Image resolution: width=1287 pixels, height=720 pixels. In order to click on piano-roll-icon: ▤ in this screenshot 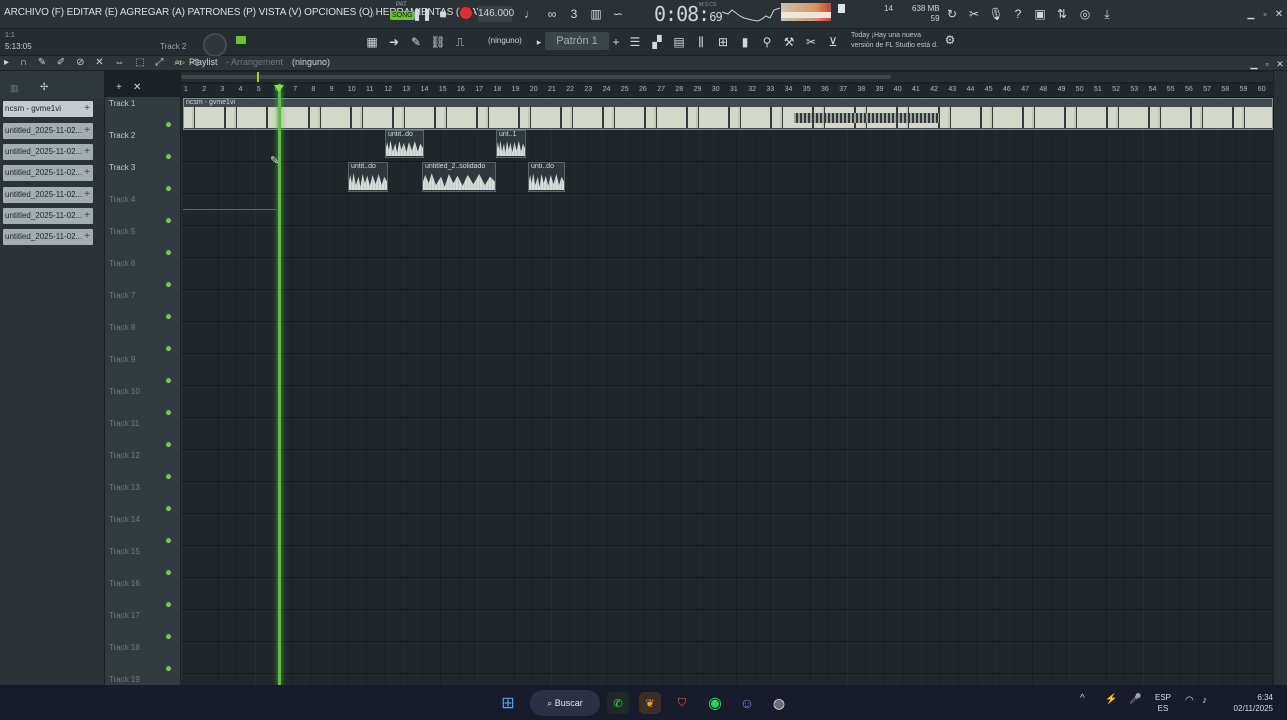, I will do `click(679, 42)`.